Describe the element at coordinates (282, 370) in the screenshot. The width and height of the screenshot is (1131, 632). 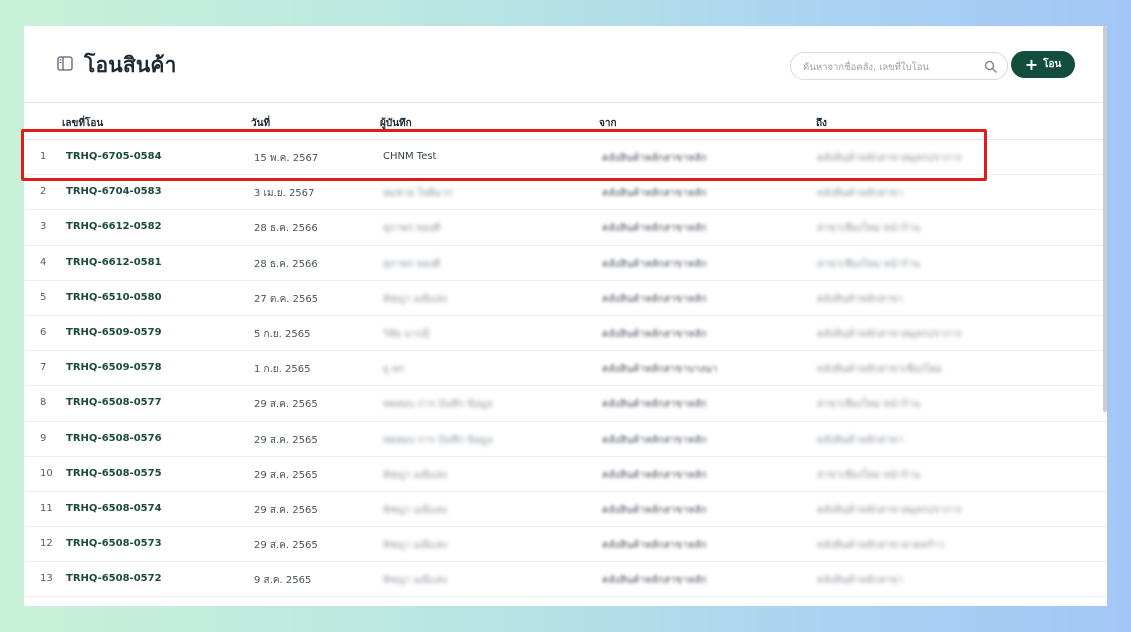
I see `transfer-date: 1 ก.ย. 2565` at that location.